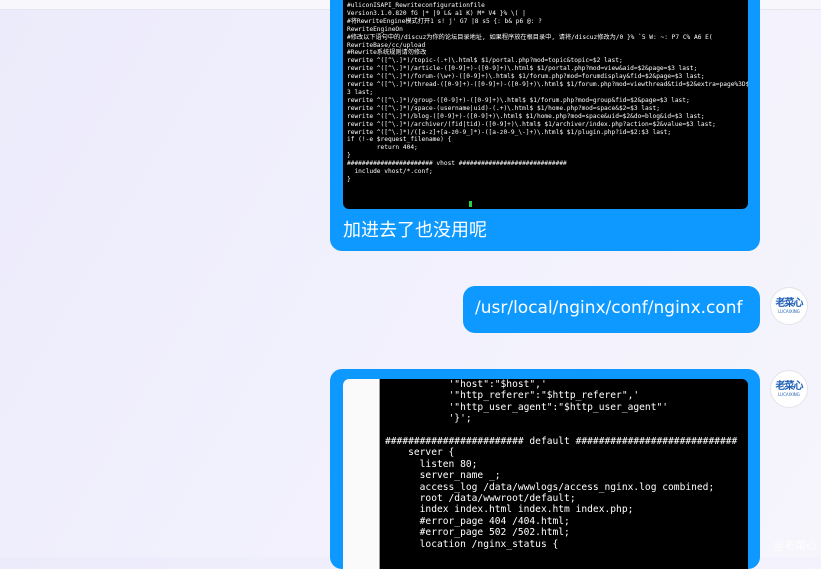  Describe the element at coordinates (477, 533) in the screenshot. I see `terminal-line: #error_page 502 /502.html;` at that location.